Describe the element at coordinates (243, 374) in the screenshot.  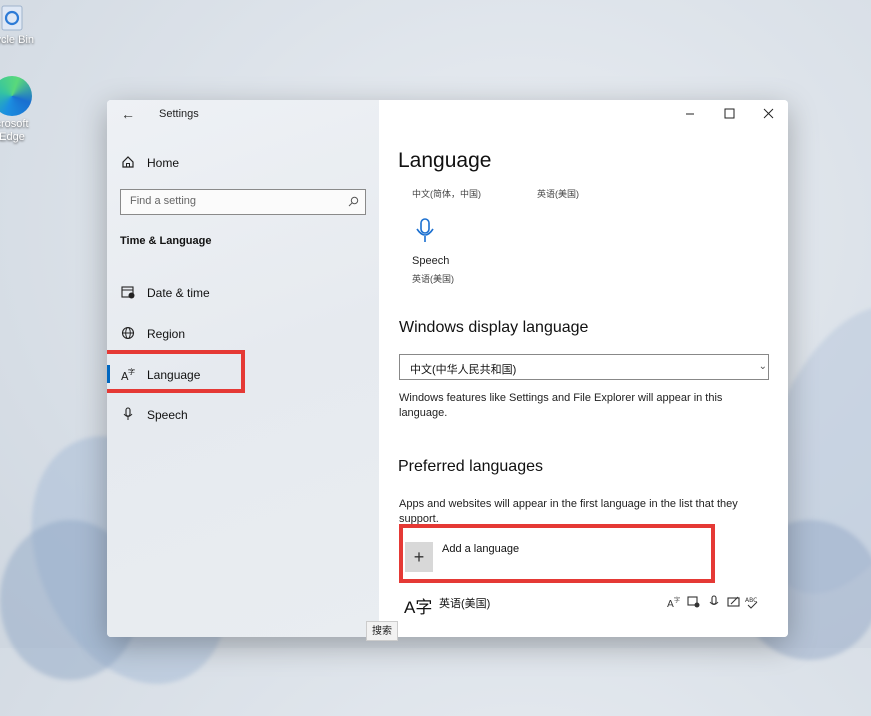
I see `sidebar-item-language: A 字 Language` at that location.